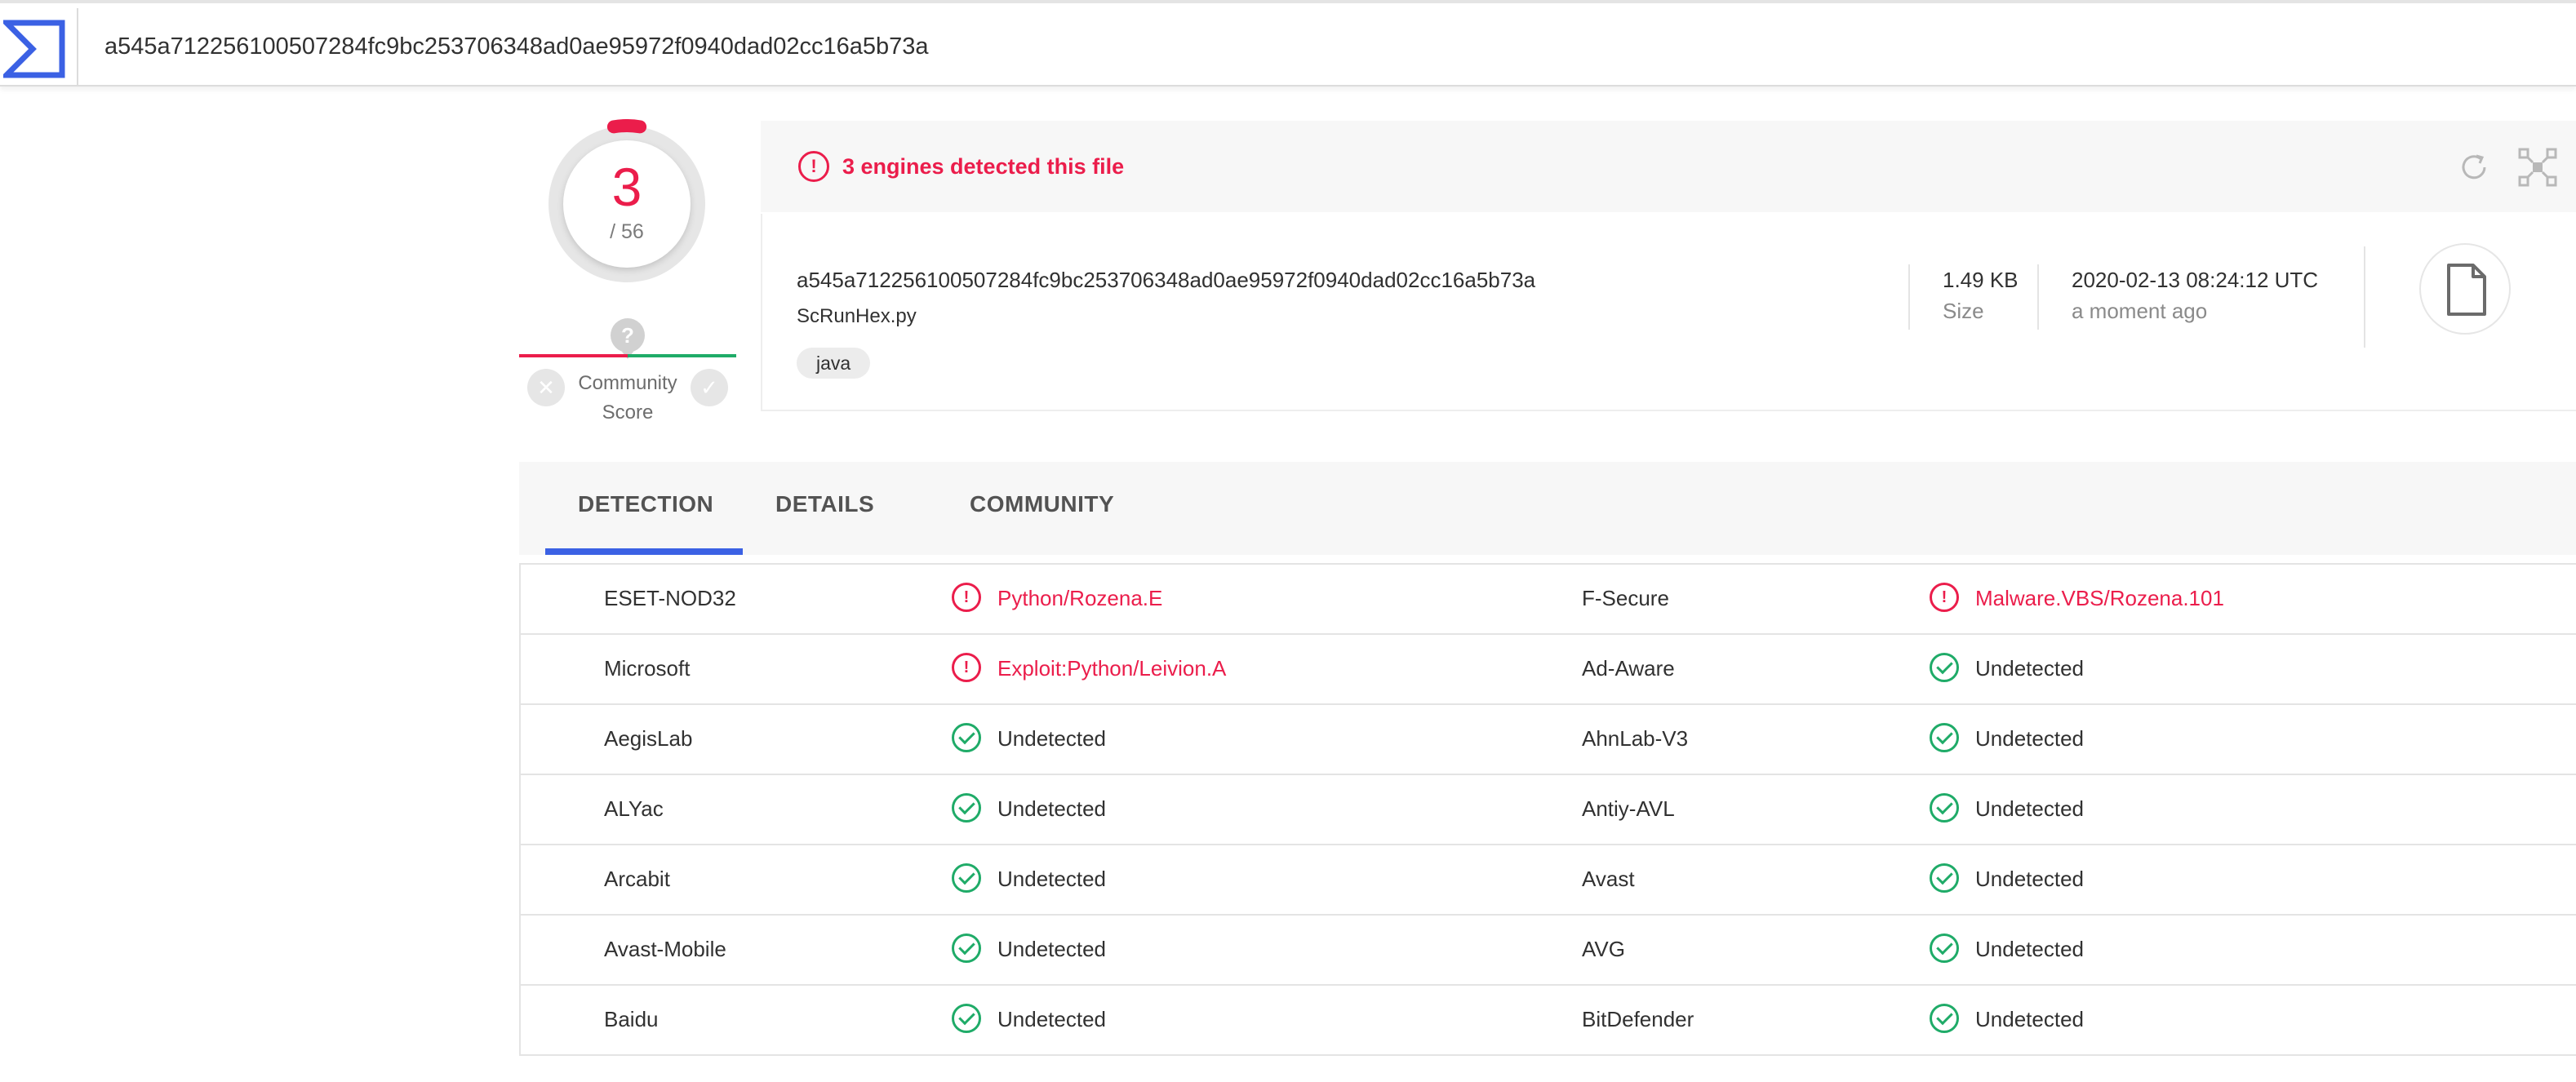  Describe the element at coordinates (1548, 740) in the screenshot. I see `table-row: AegisLab Undetected AhnLab-V3 Undetected` at that location.